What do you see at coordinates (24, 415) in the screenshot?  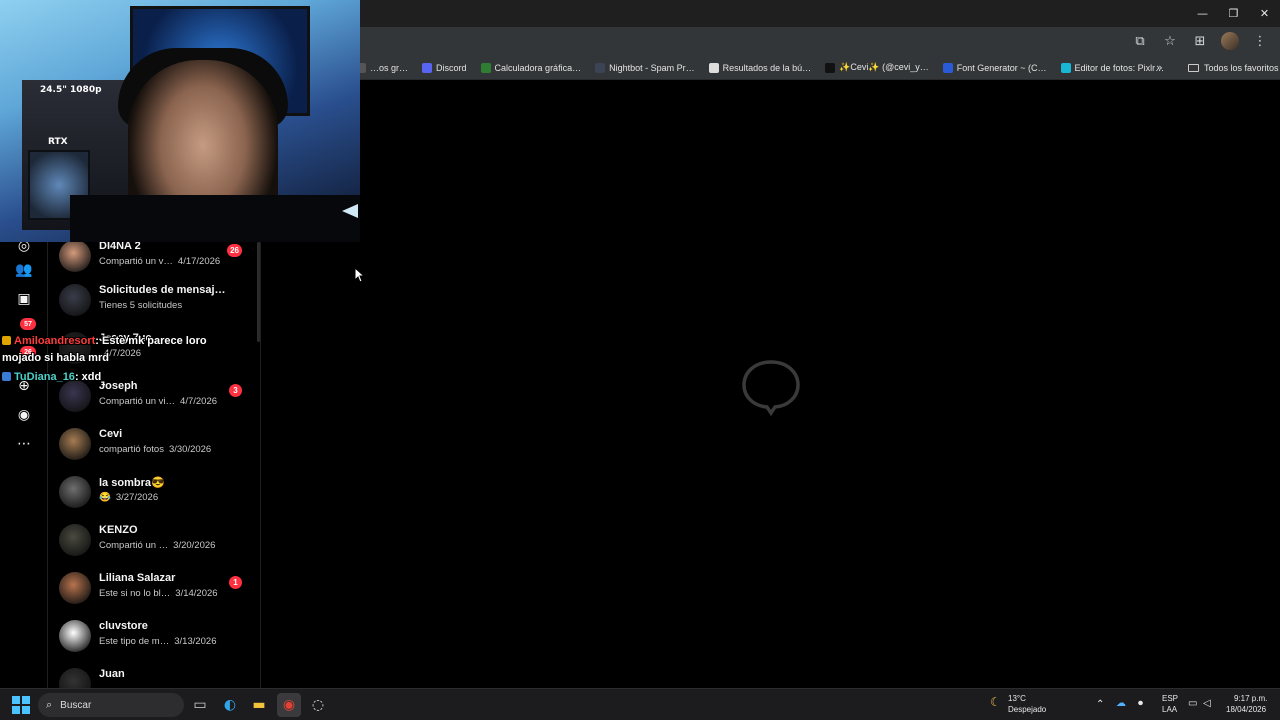 I see `profile-icon: ◉` at bounding box center [24, 415].